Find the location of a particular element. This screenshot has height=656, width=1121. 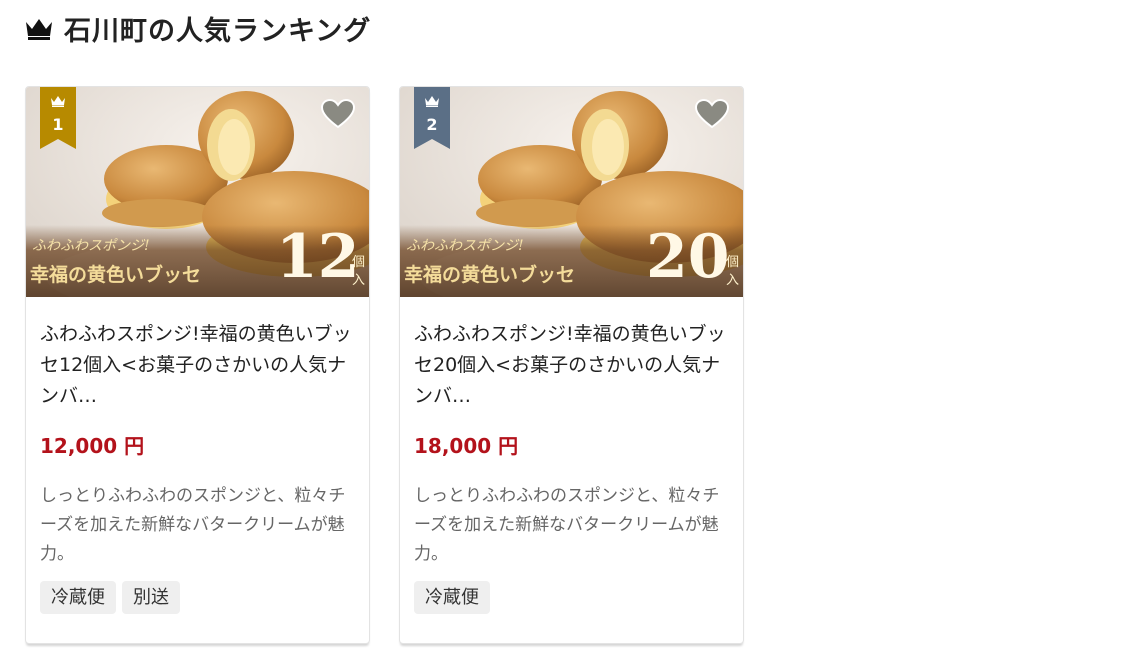

rank-badge: 2 is located at coordinates (432, 118).